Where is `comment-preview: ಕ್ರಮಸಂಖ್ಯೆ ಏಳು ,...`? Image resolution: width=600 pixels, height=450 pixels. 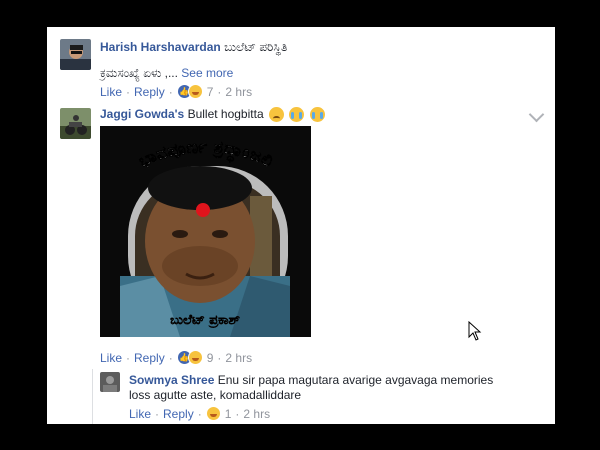 comment-preview: ಕ್ರಮಸಂಖ್ಯೆ ಏಳು ,... is located at coordinates (139, 73).